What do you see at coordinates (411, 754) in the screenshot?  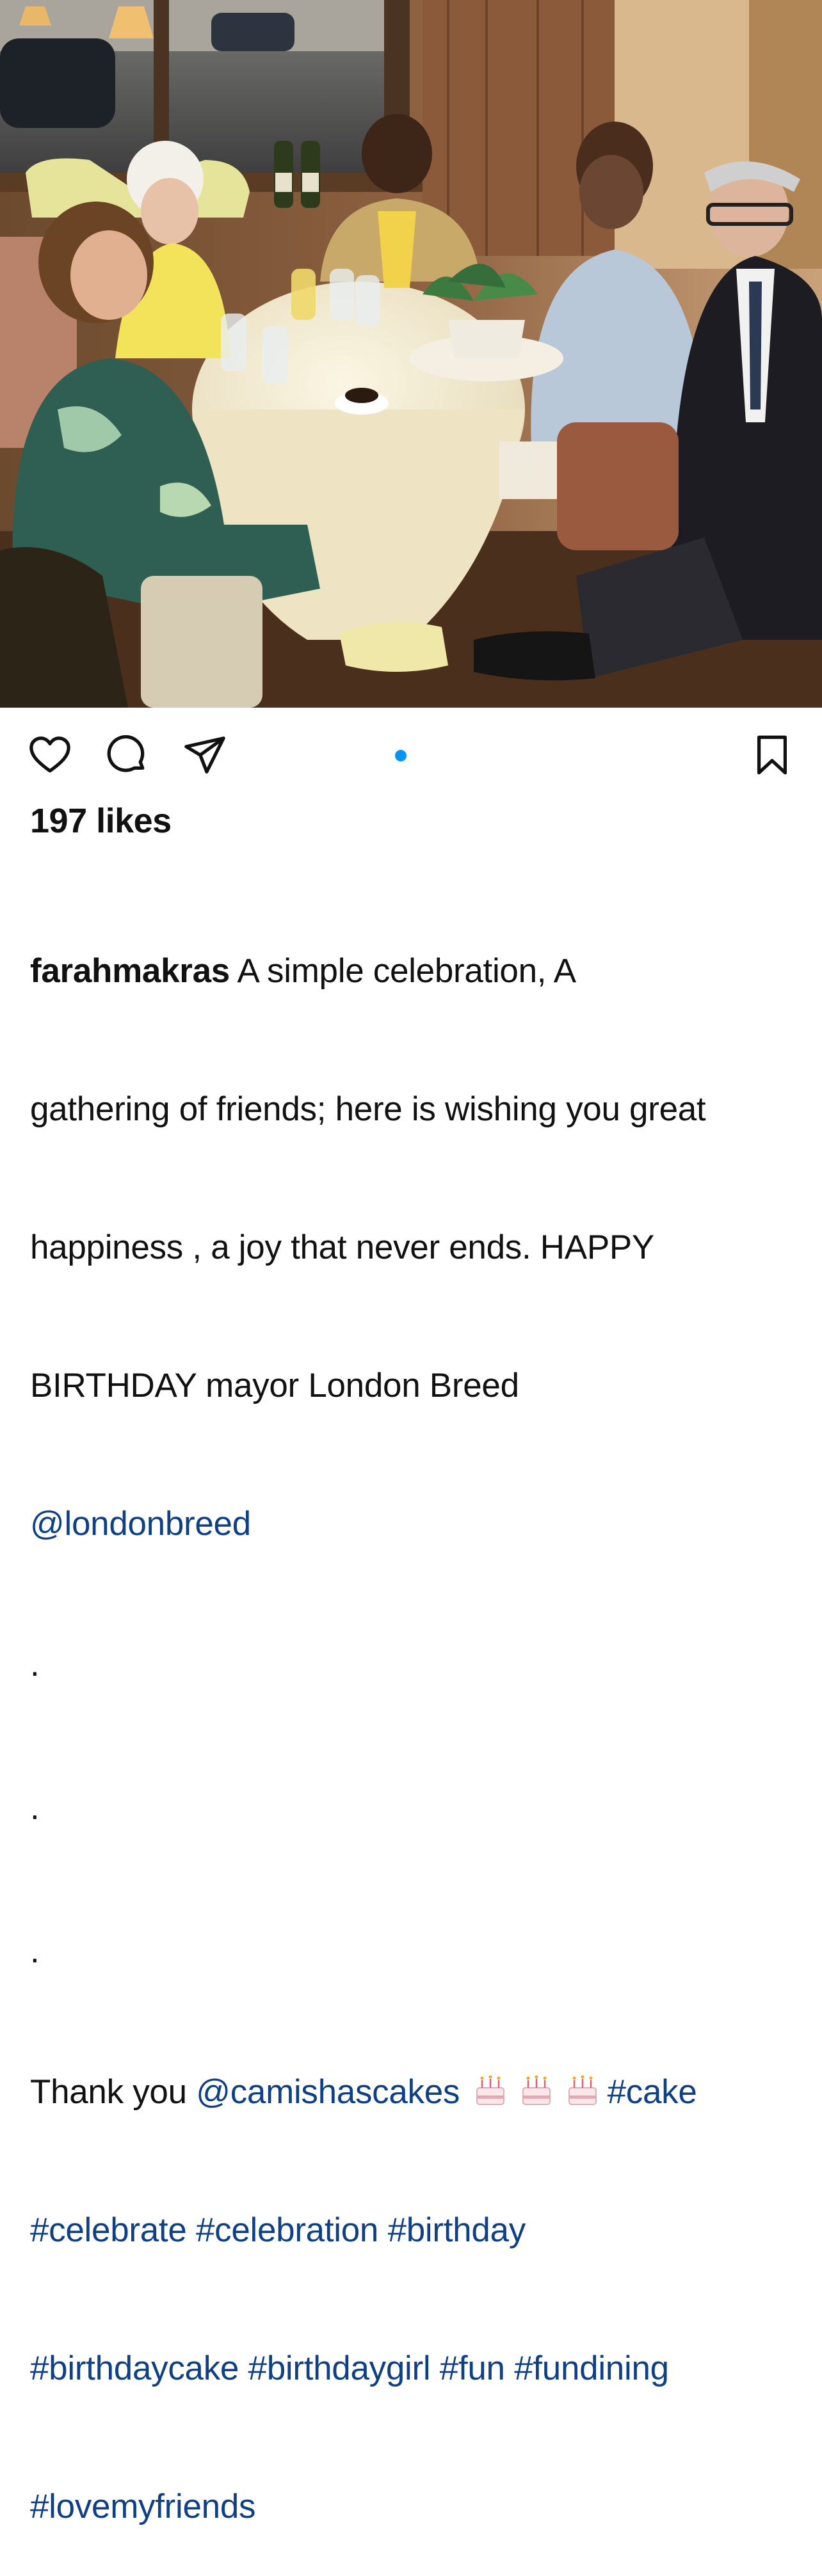 I see `post-action-bar` at bounding box center [411, 754].